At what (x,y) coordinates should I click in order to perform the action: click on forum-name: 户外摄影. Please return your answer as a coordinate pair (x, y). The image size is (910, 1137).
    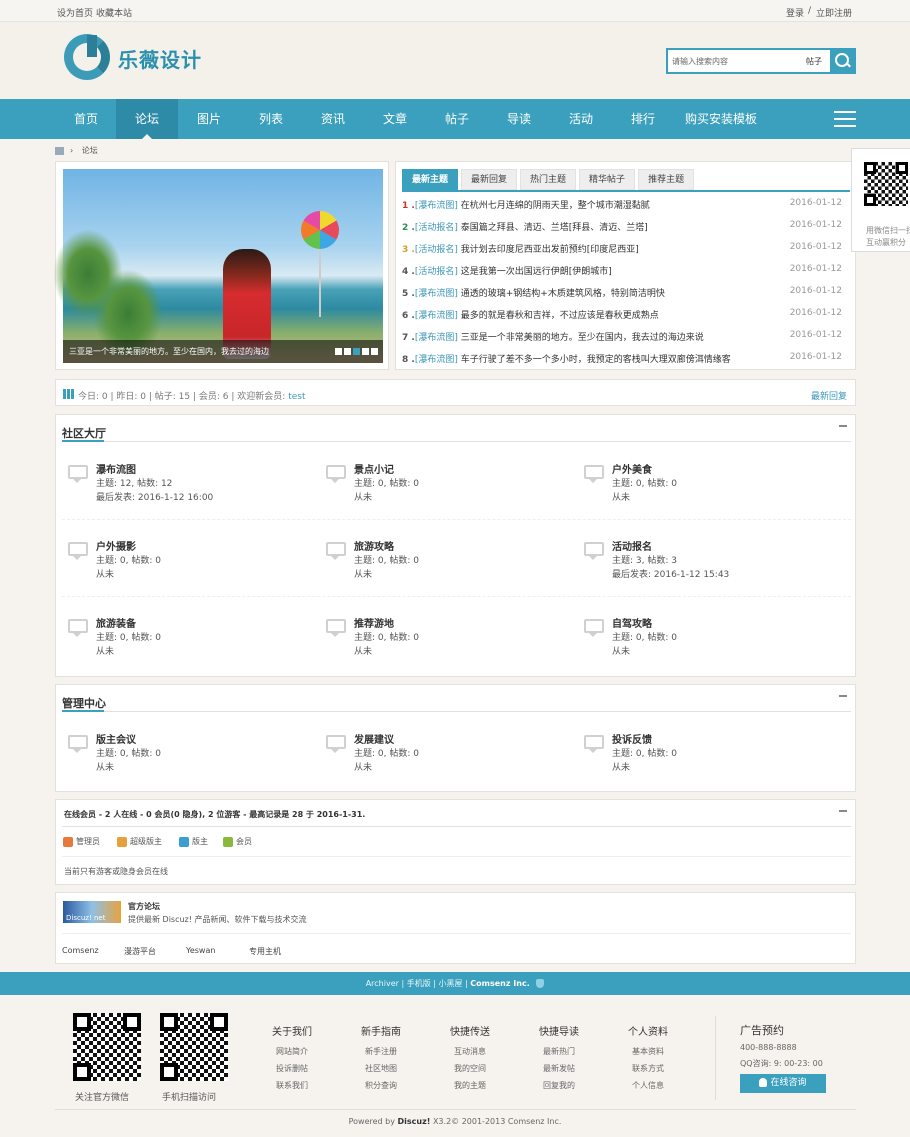
    Looking at the image, I should click on (116, 545).